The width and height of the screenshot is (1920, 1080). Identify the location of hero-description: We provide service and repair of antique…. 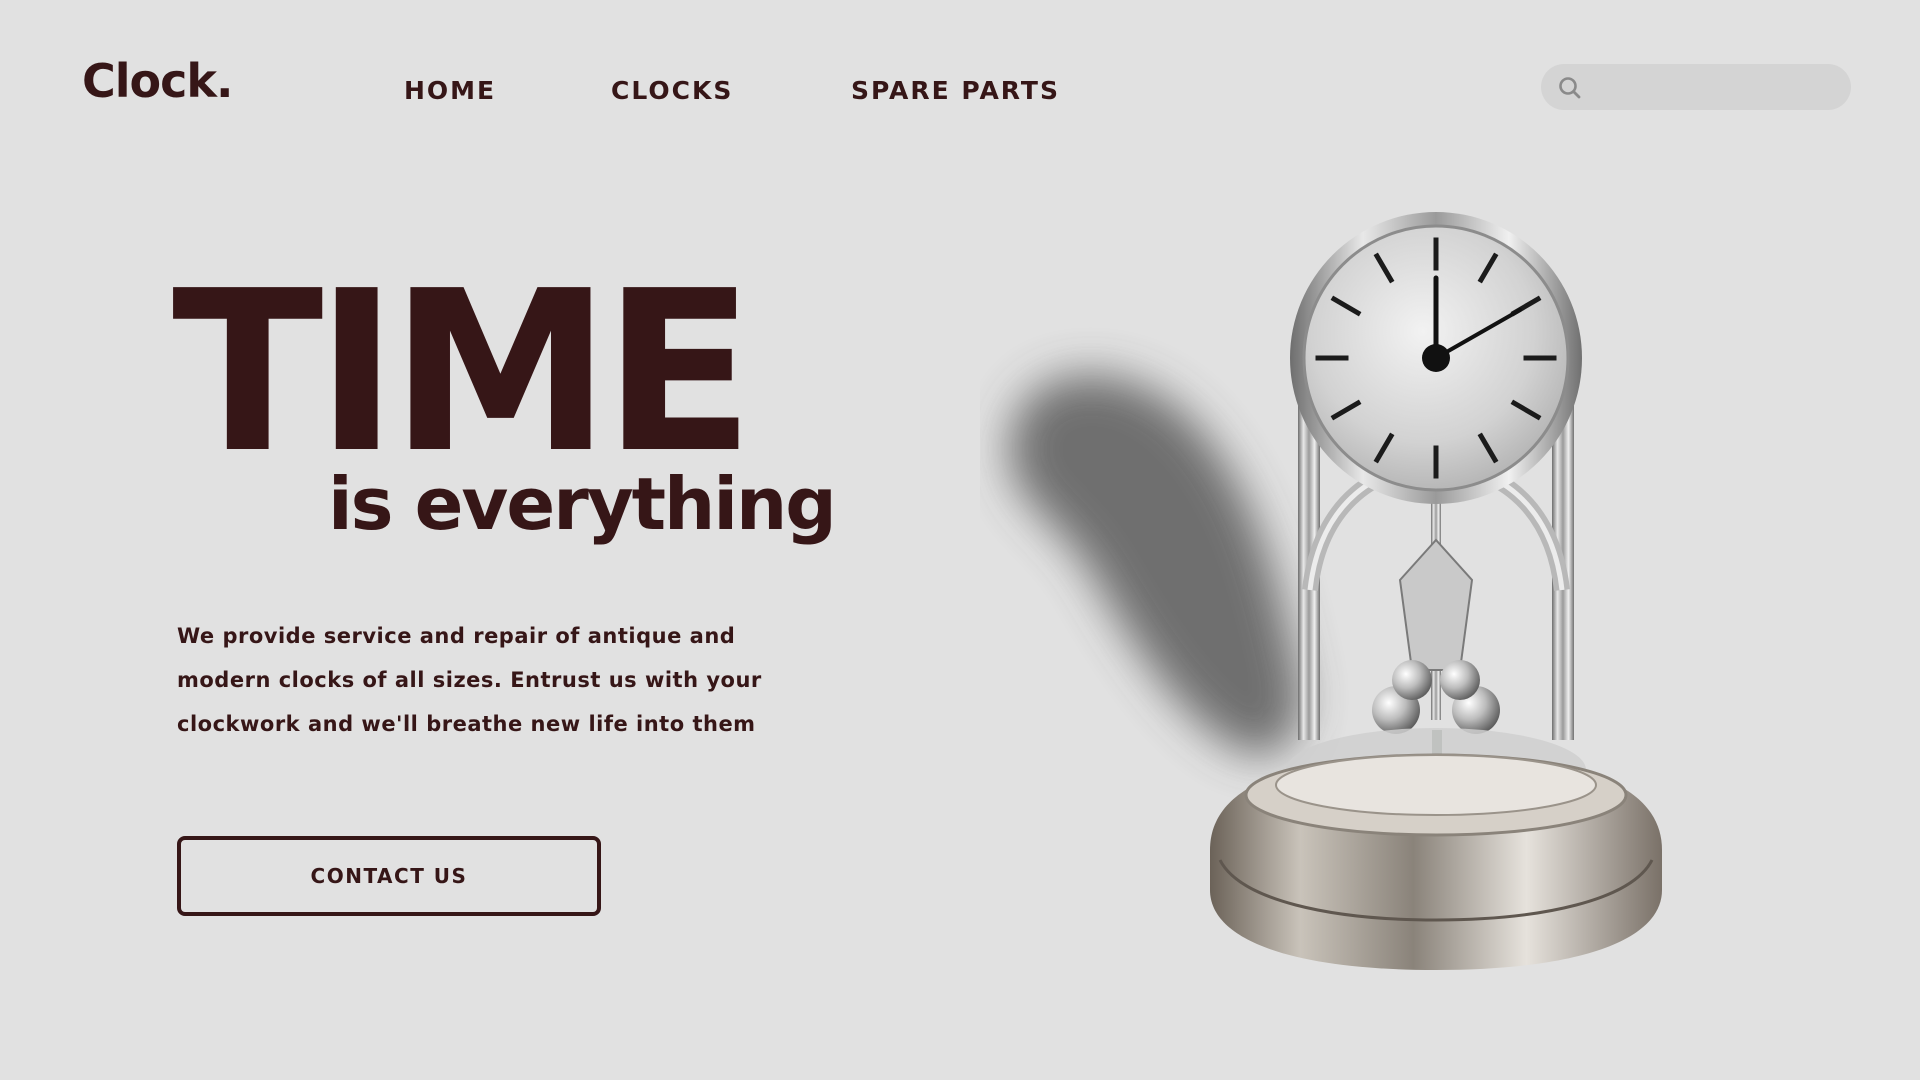
(469, 680).